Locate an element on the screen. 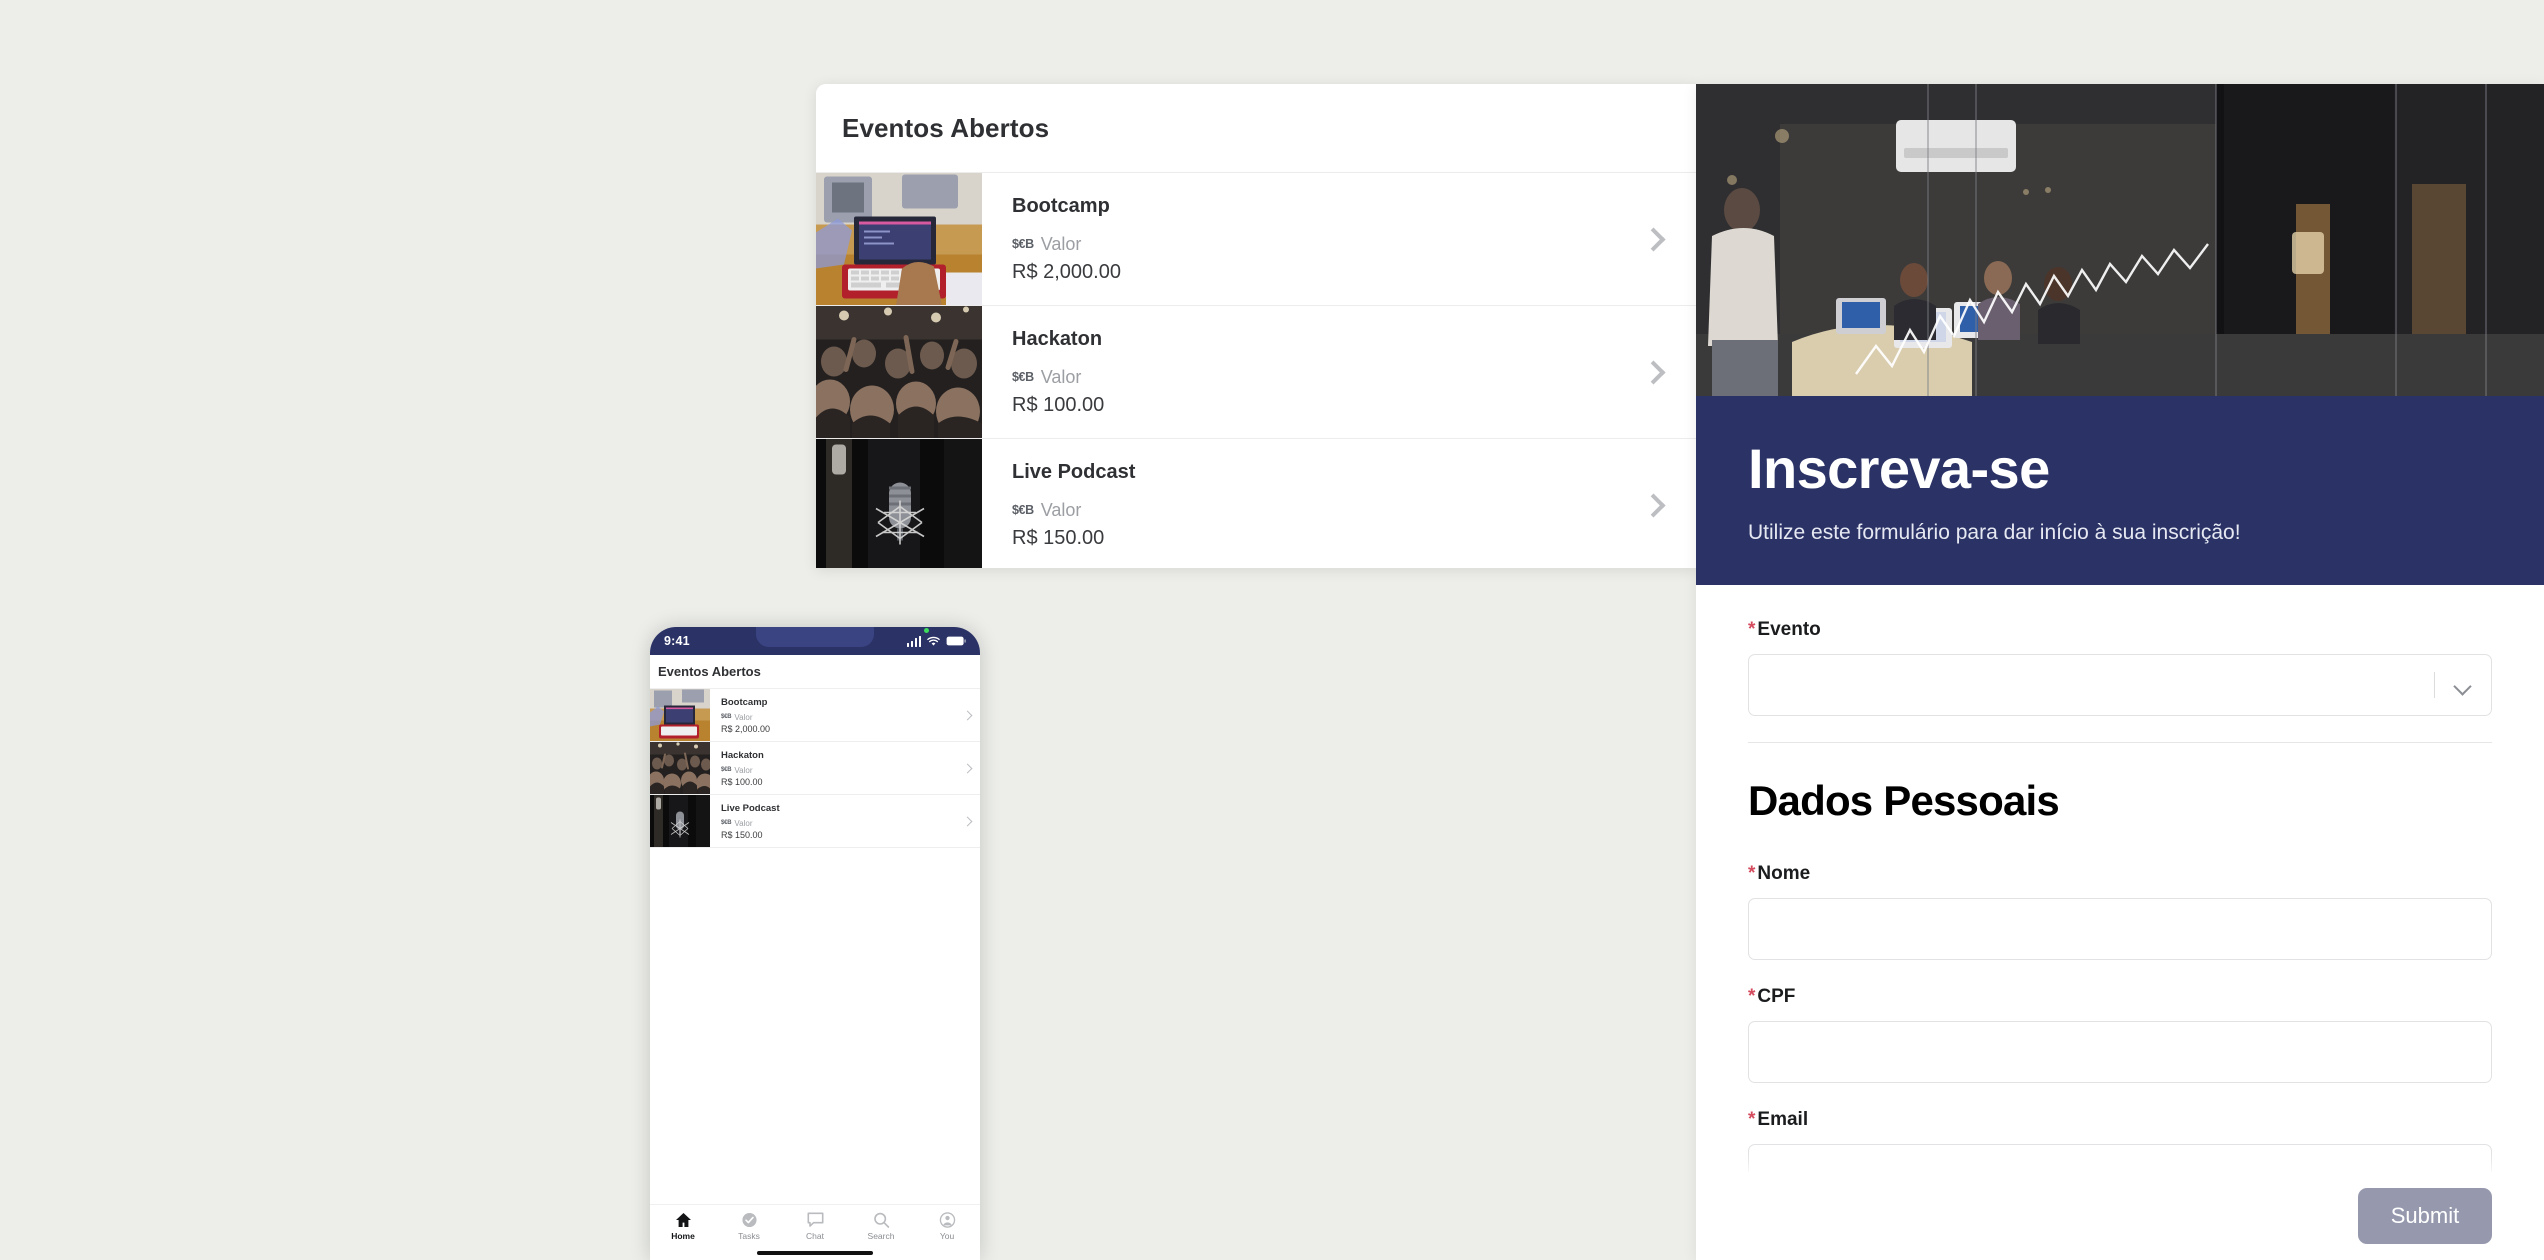  tab-label: Chat is located at coordinates (815, 1236).